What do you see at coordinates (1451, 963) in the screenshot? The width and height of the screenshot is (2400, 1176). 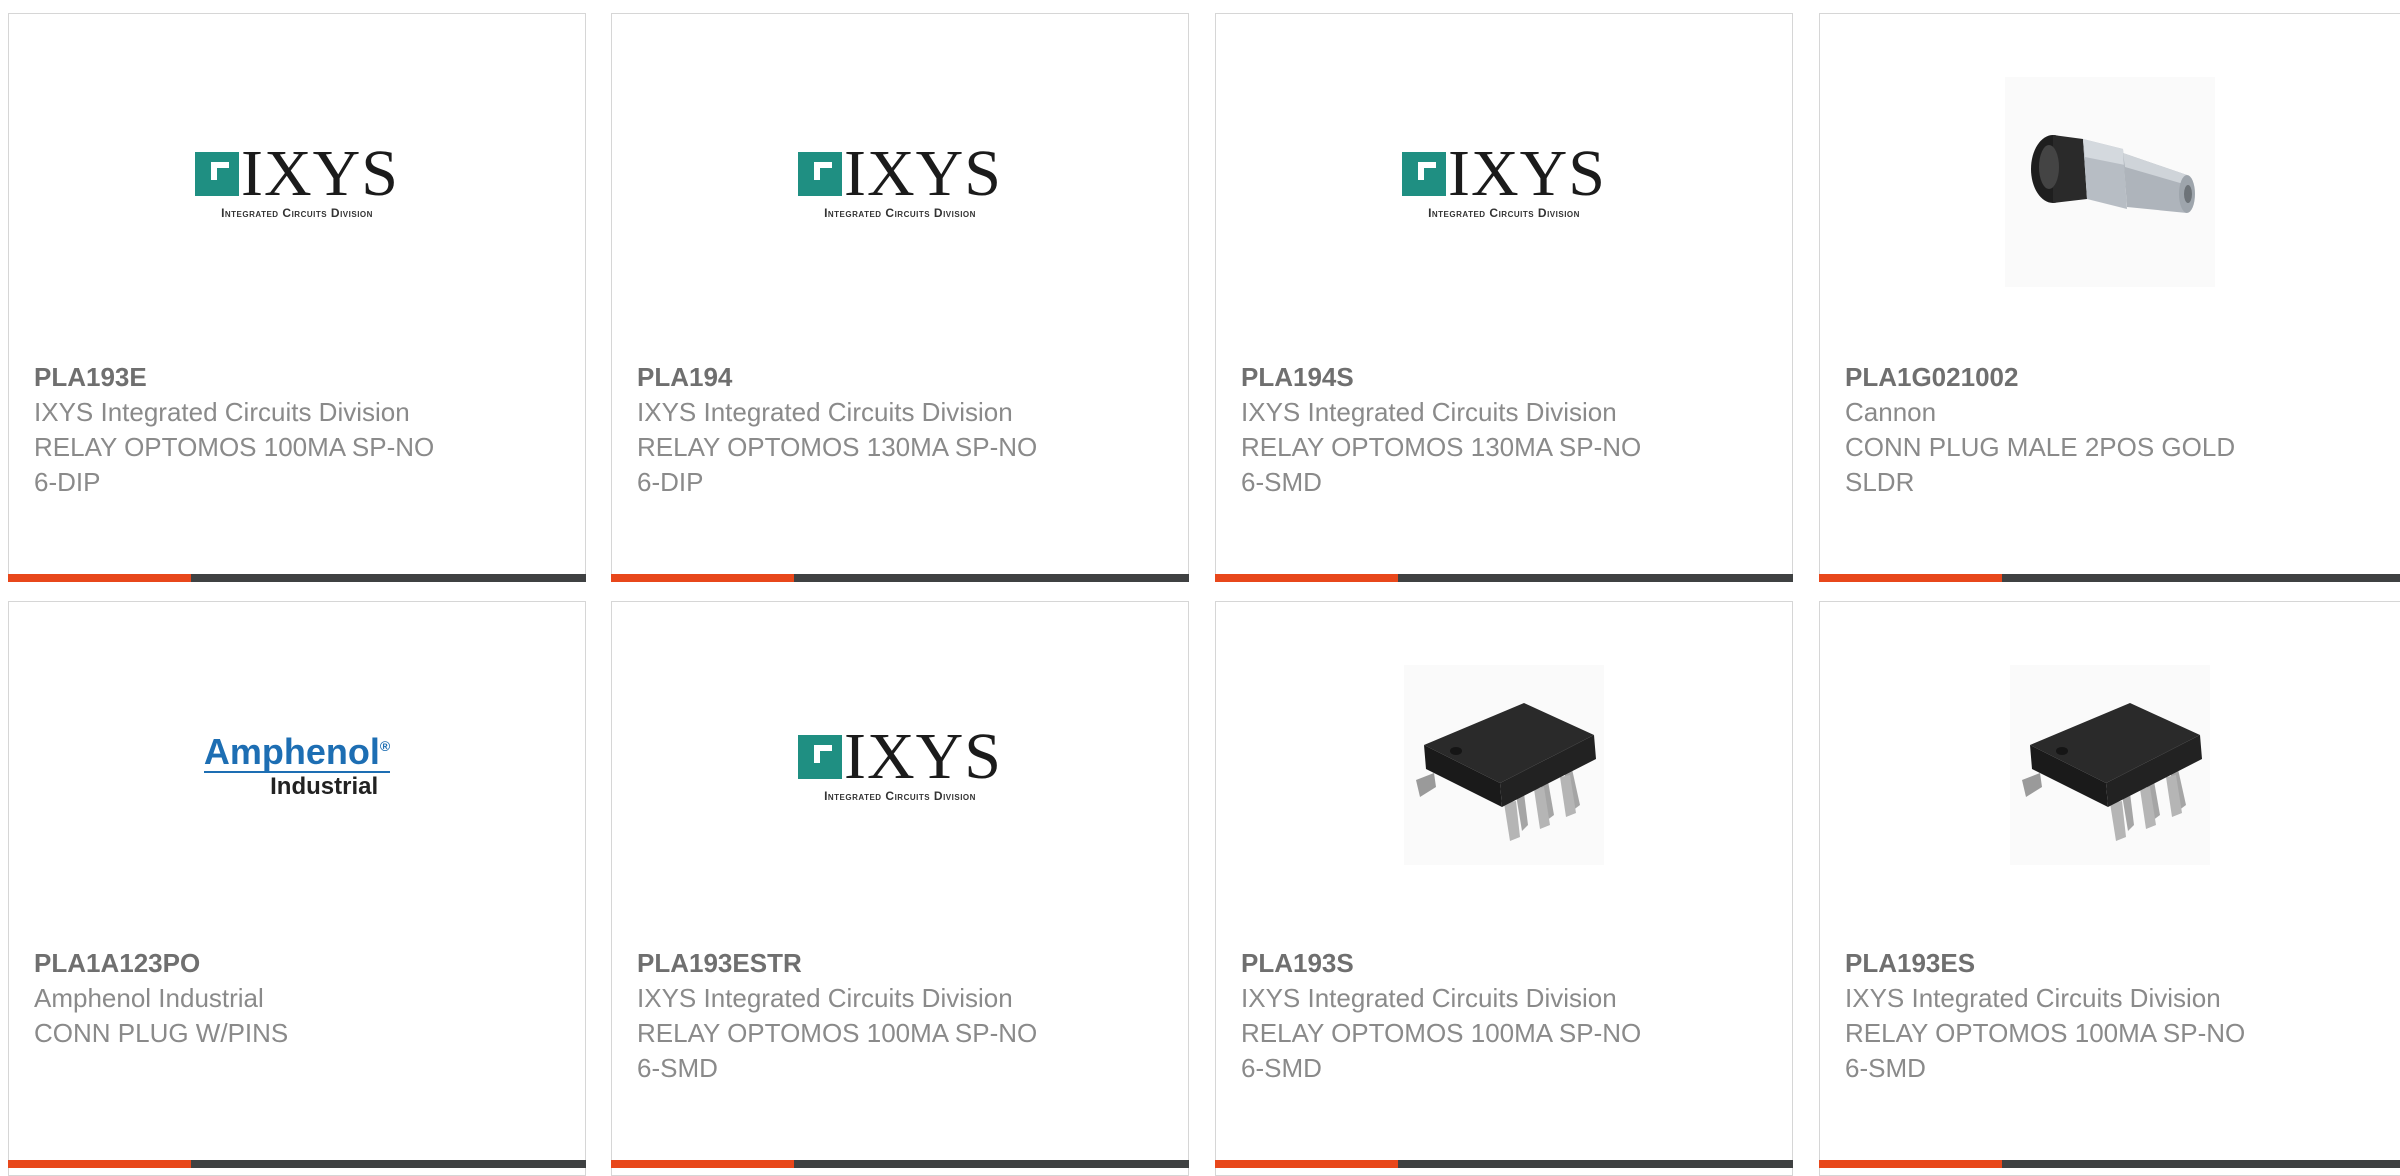 I see `part-number: PLA193S` at bounding box center [1451, 963].